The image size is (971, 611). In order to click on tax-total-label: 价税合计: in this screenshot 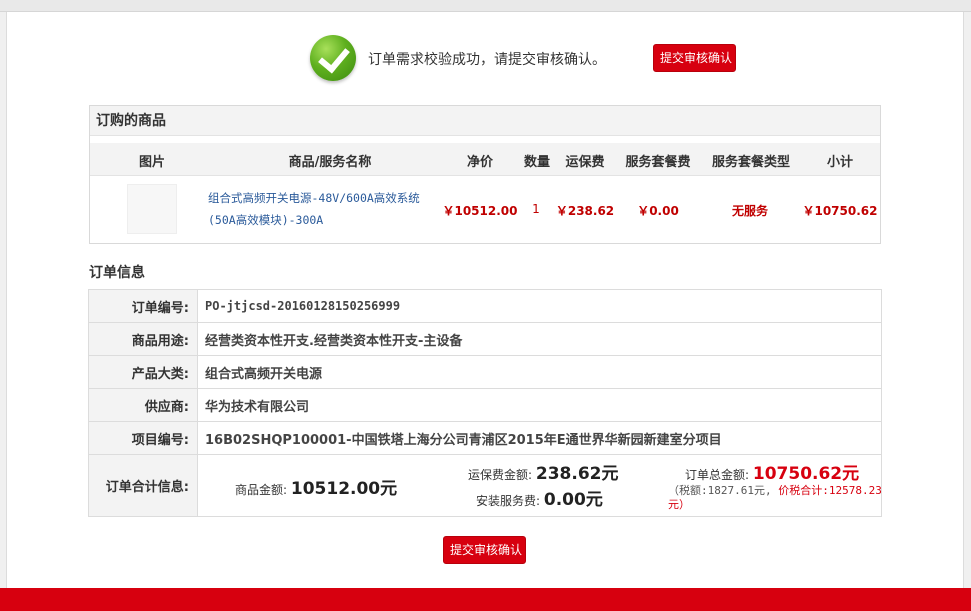, I will do `click(803, 490)`.